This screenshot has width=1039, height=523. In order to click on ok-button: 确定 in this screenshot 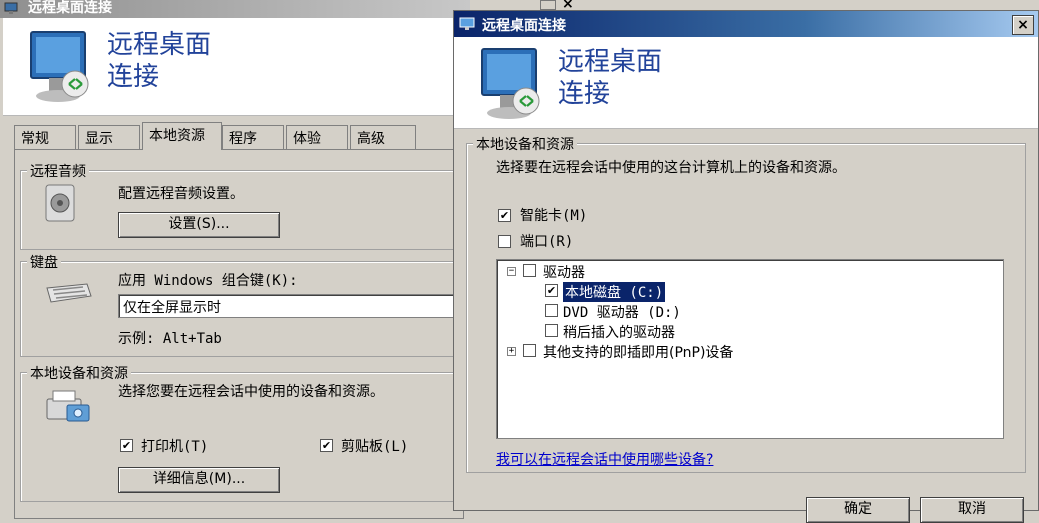, I will do `click(858, 510)`.